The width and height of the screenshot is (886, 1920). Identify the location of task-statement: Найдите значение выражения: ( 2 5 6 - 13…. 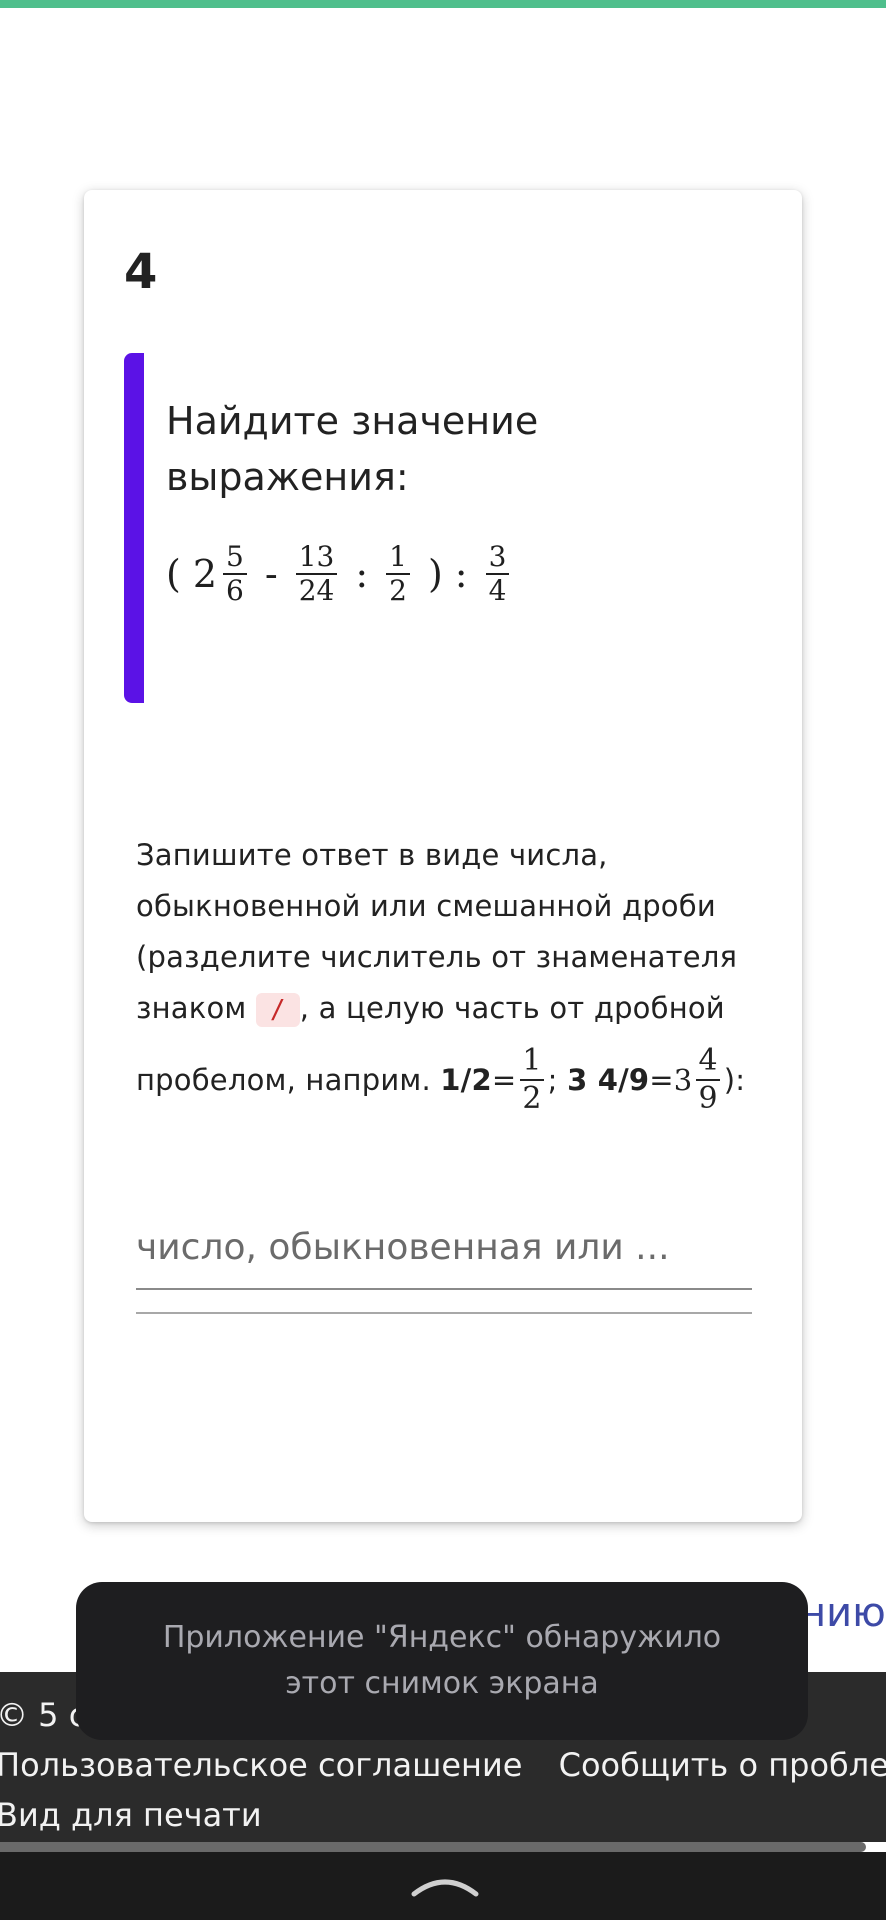
(444, 528).